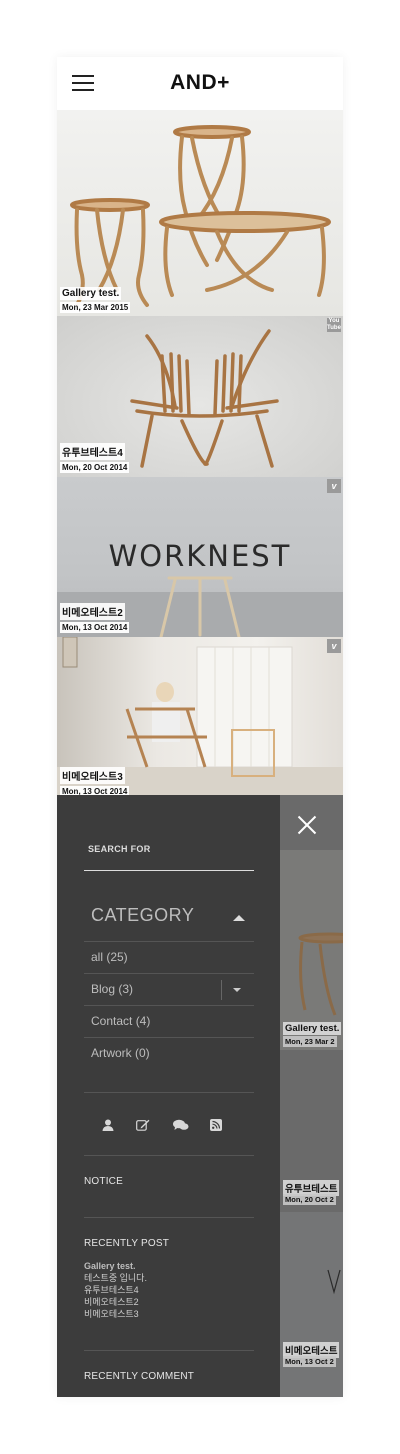  I want to click on category-item: Blog (3), so click(169, 989).